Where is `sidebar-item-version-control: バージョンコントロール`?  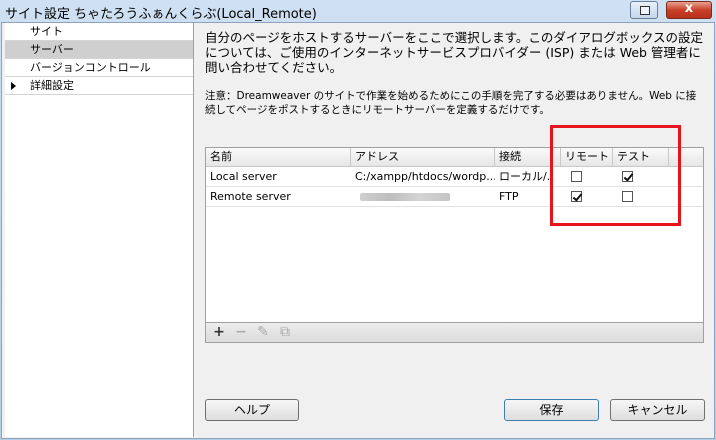
sidebar-item-version-control: バージョンコントロール is located at coordinates (99, 68).